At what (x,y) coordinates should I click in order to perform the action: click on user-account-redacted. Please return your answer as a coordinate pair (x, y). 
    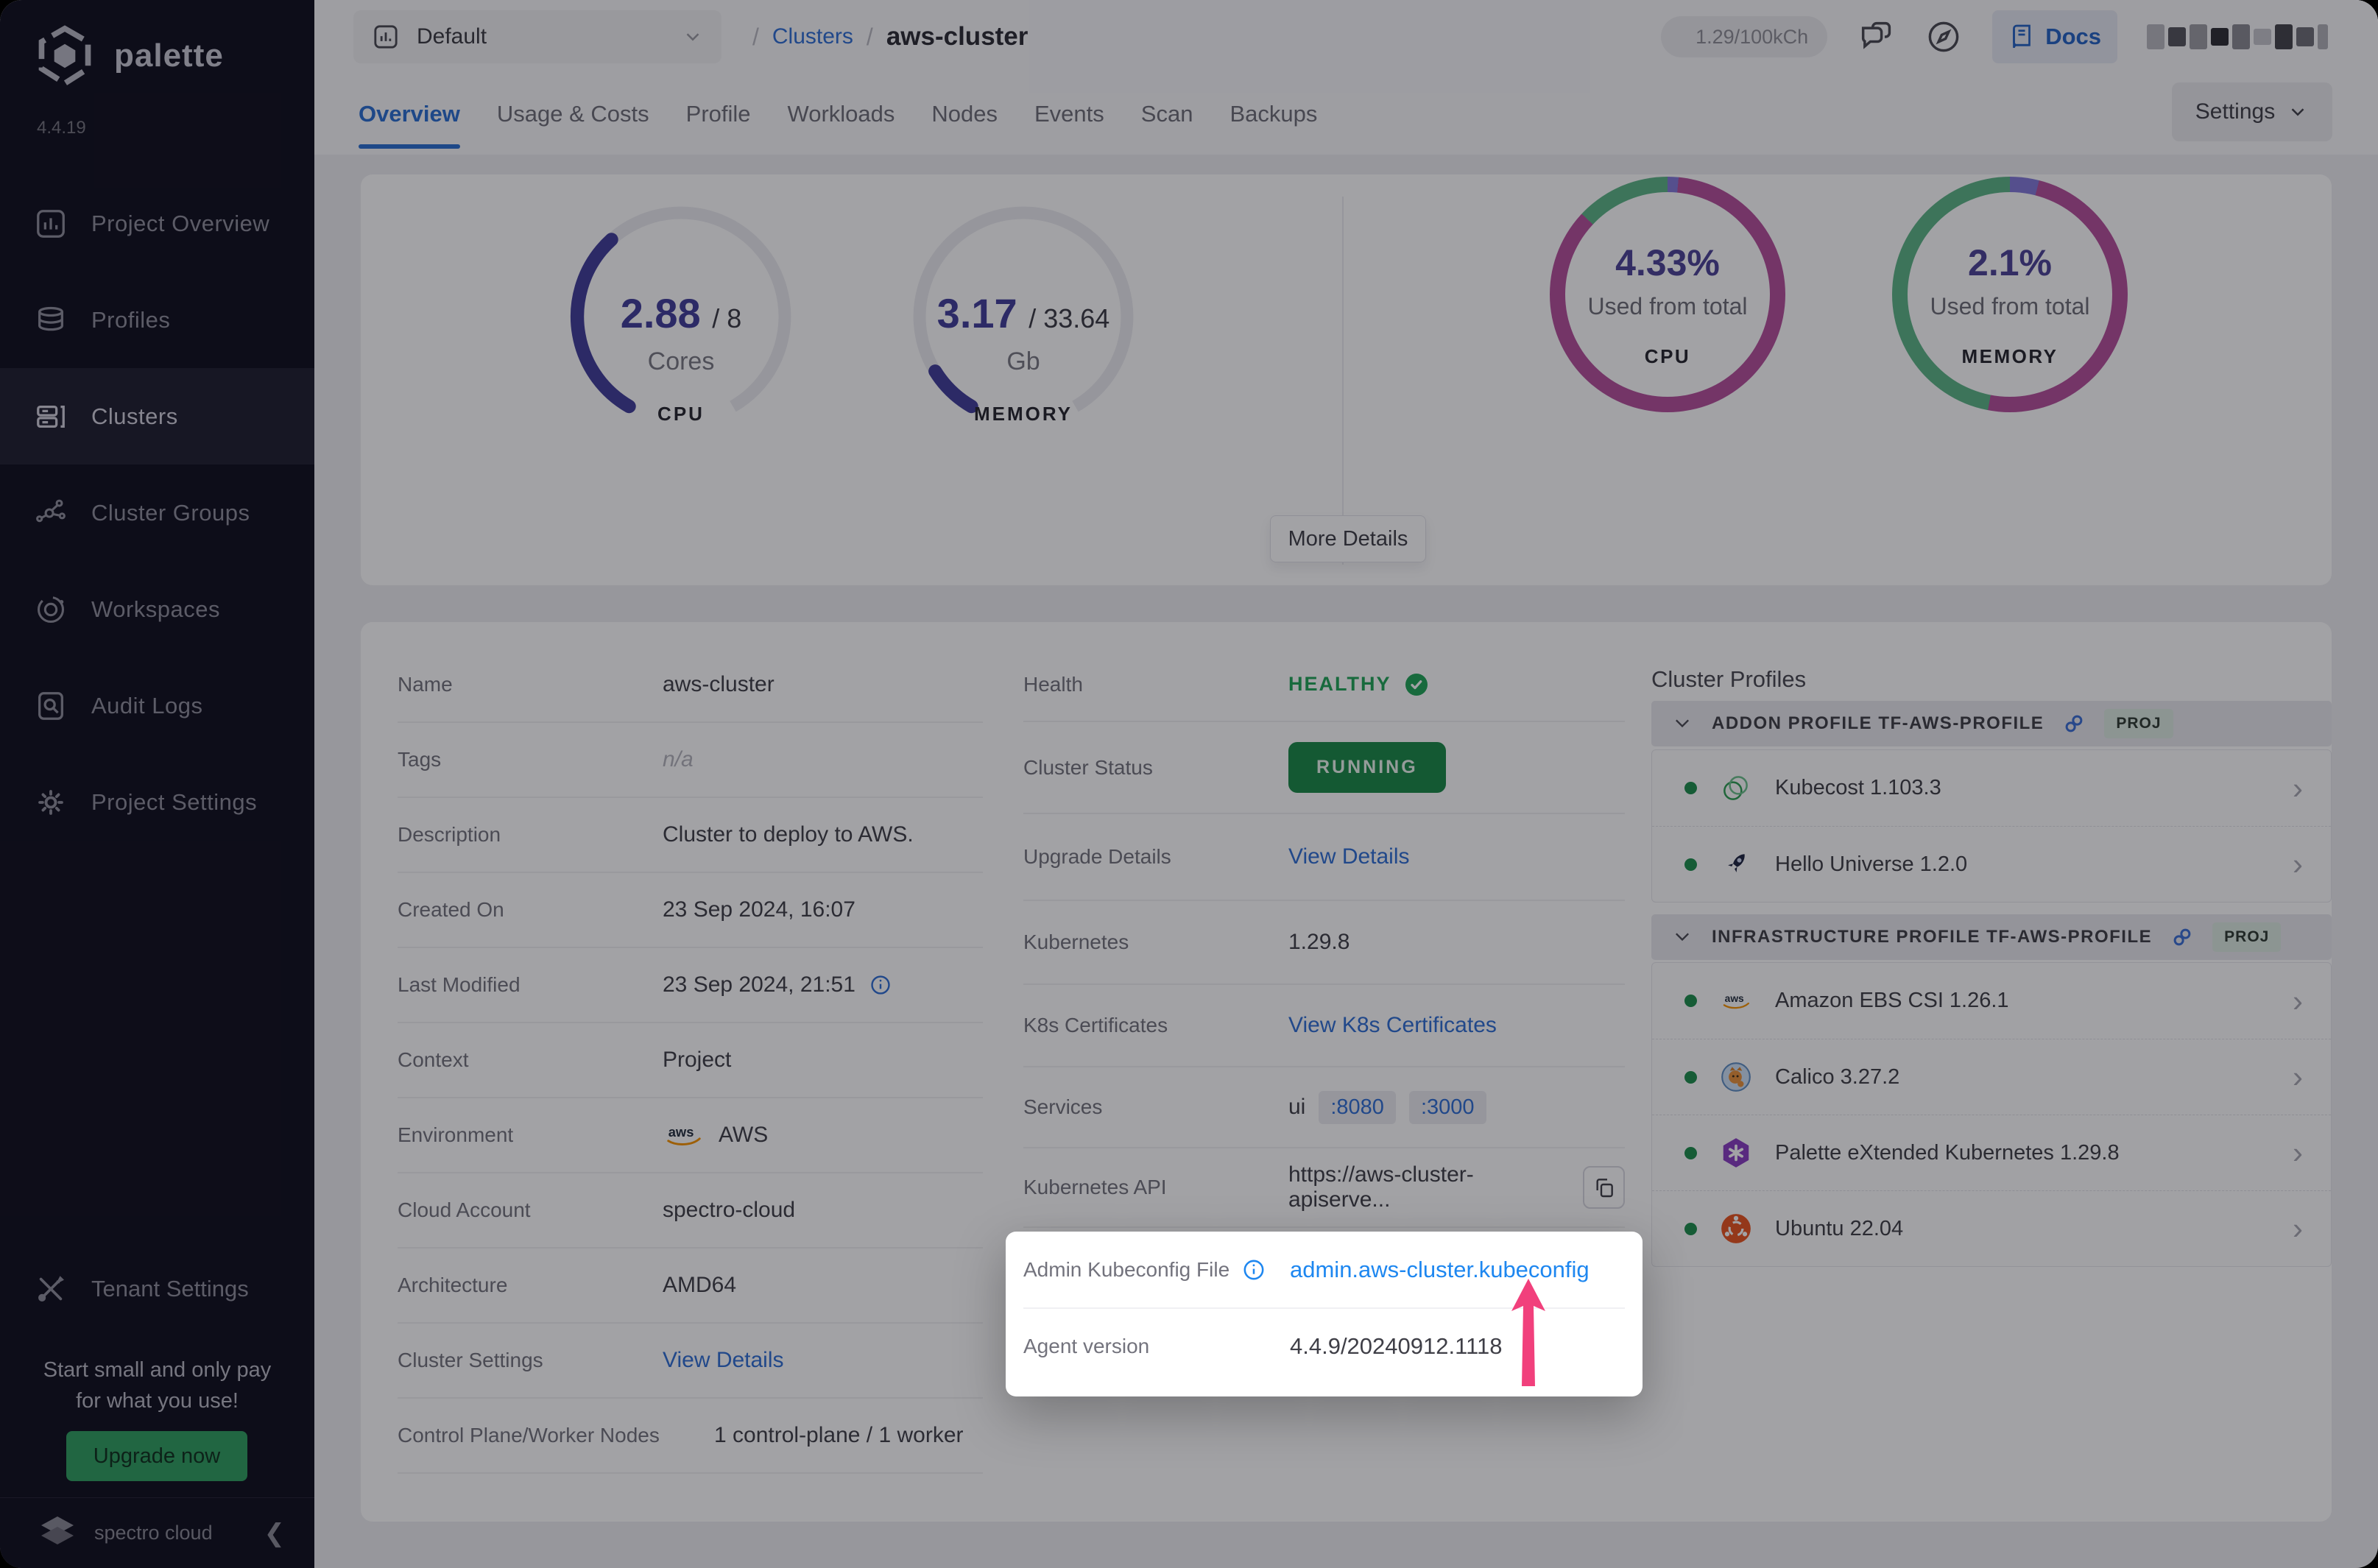
    Looking at the image, I should click on (2237, 37).